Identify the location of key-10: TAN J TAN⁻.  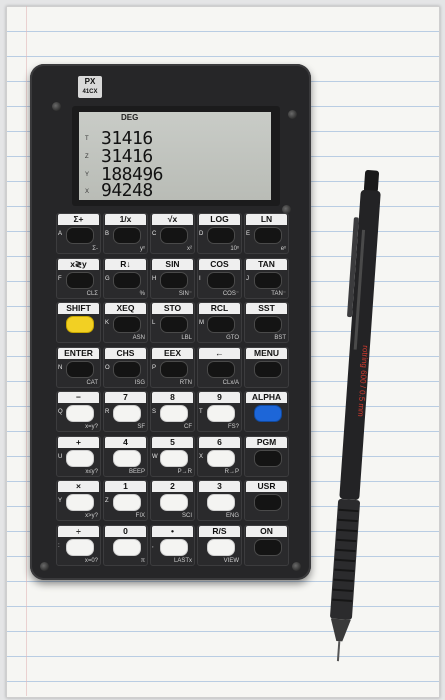
(266, 278).